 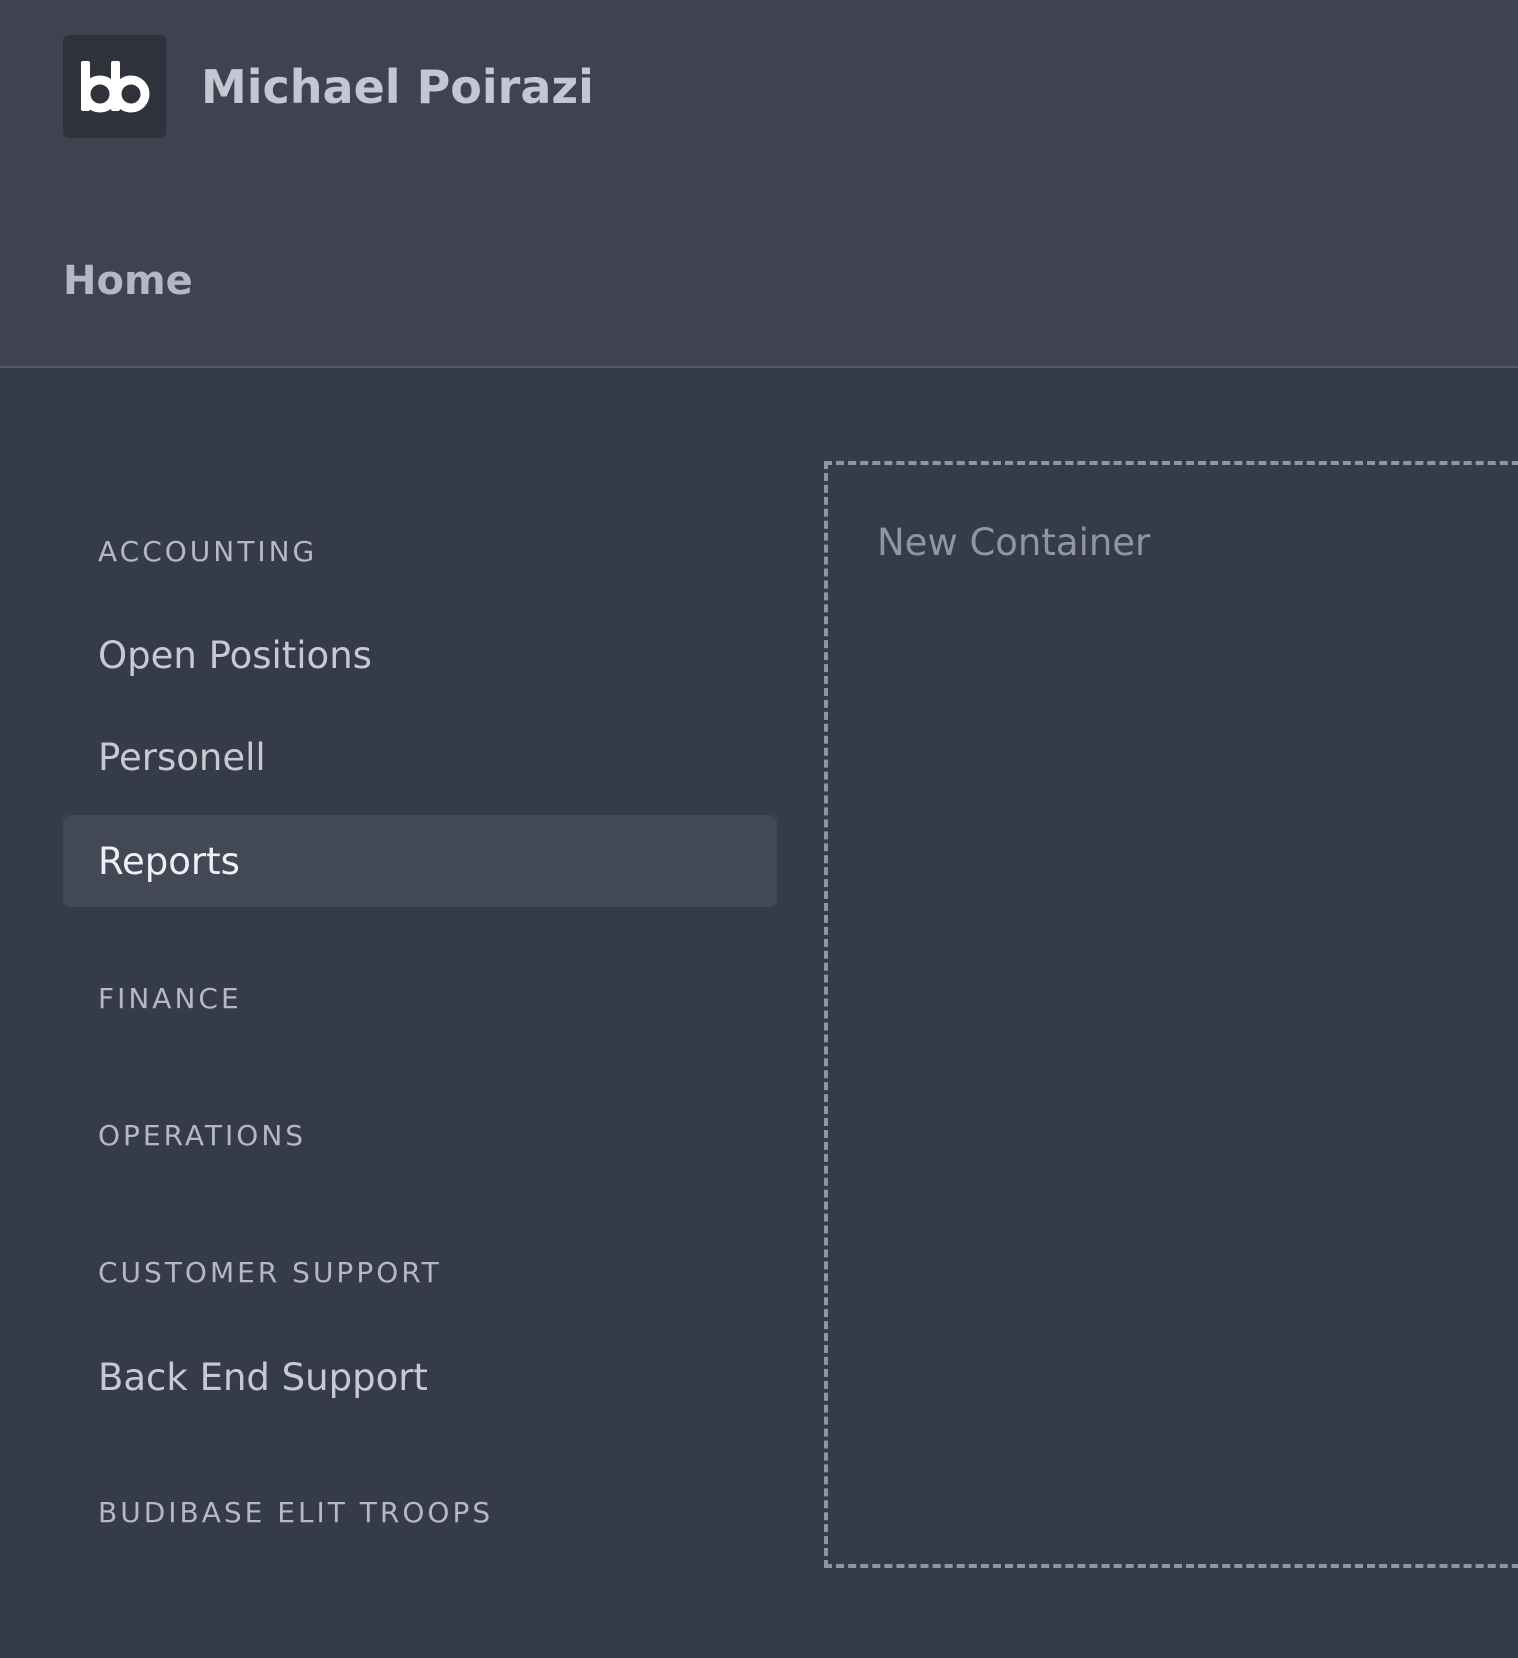 I want to click on nav-link-back-end-support: Back End Support, so click(x=420, y=1377).